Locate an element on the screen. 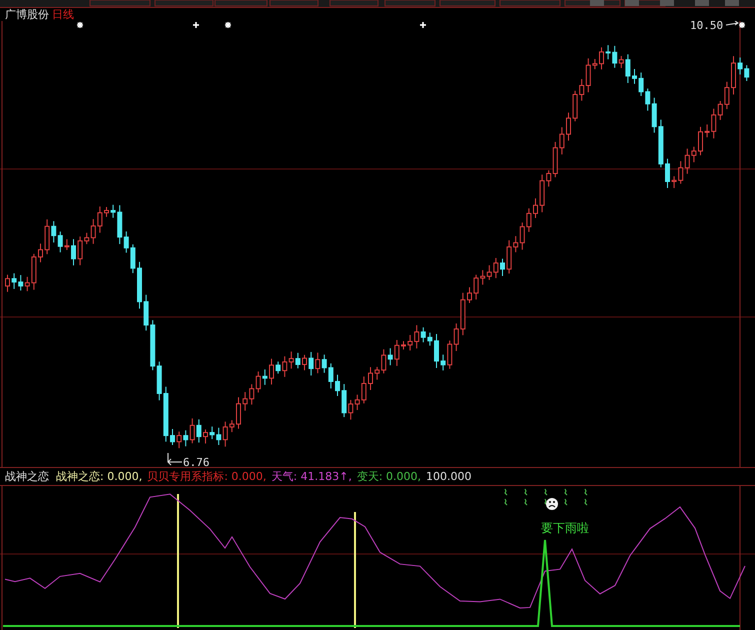  indicator-reading: 天气: 41.183↑, is located at coordinates (311, 476).